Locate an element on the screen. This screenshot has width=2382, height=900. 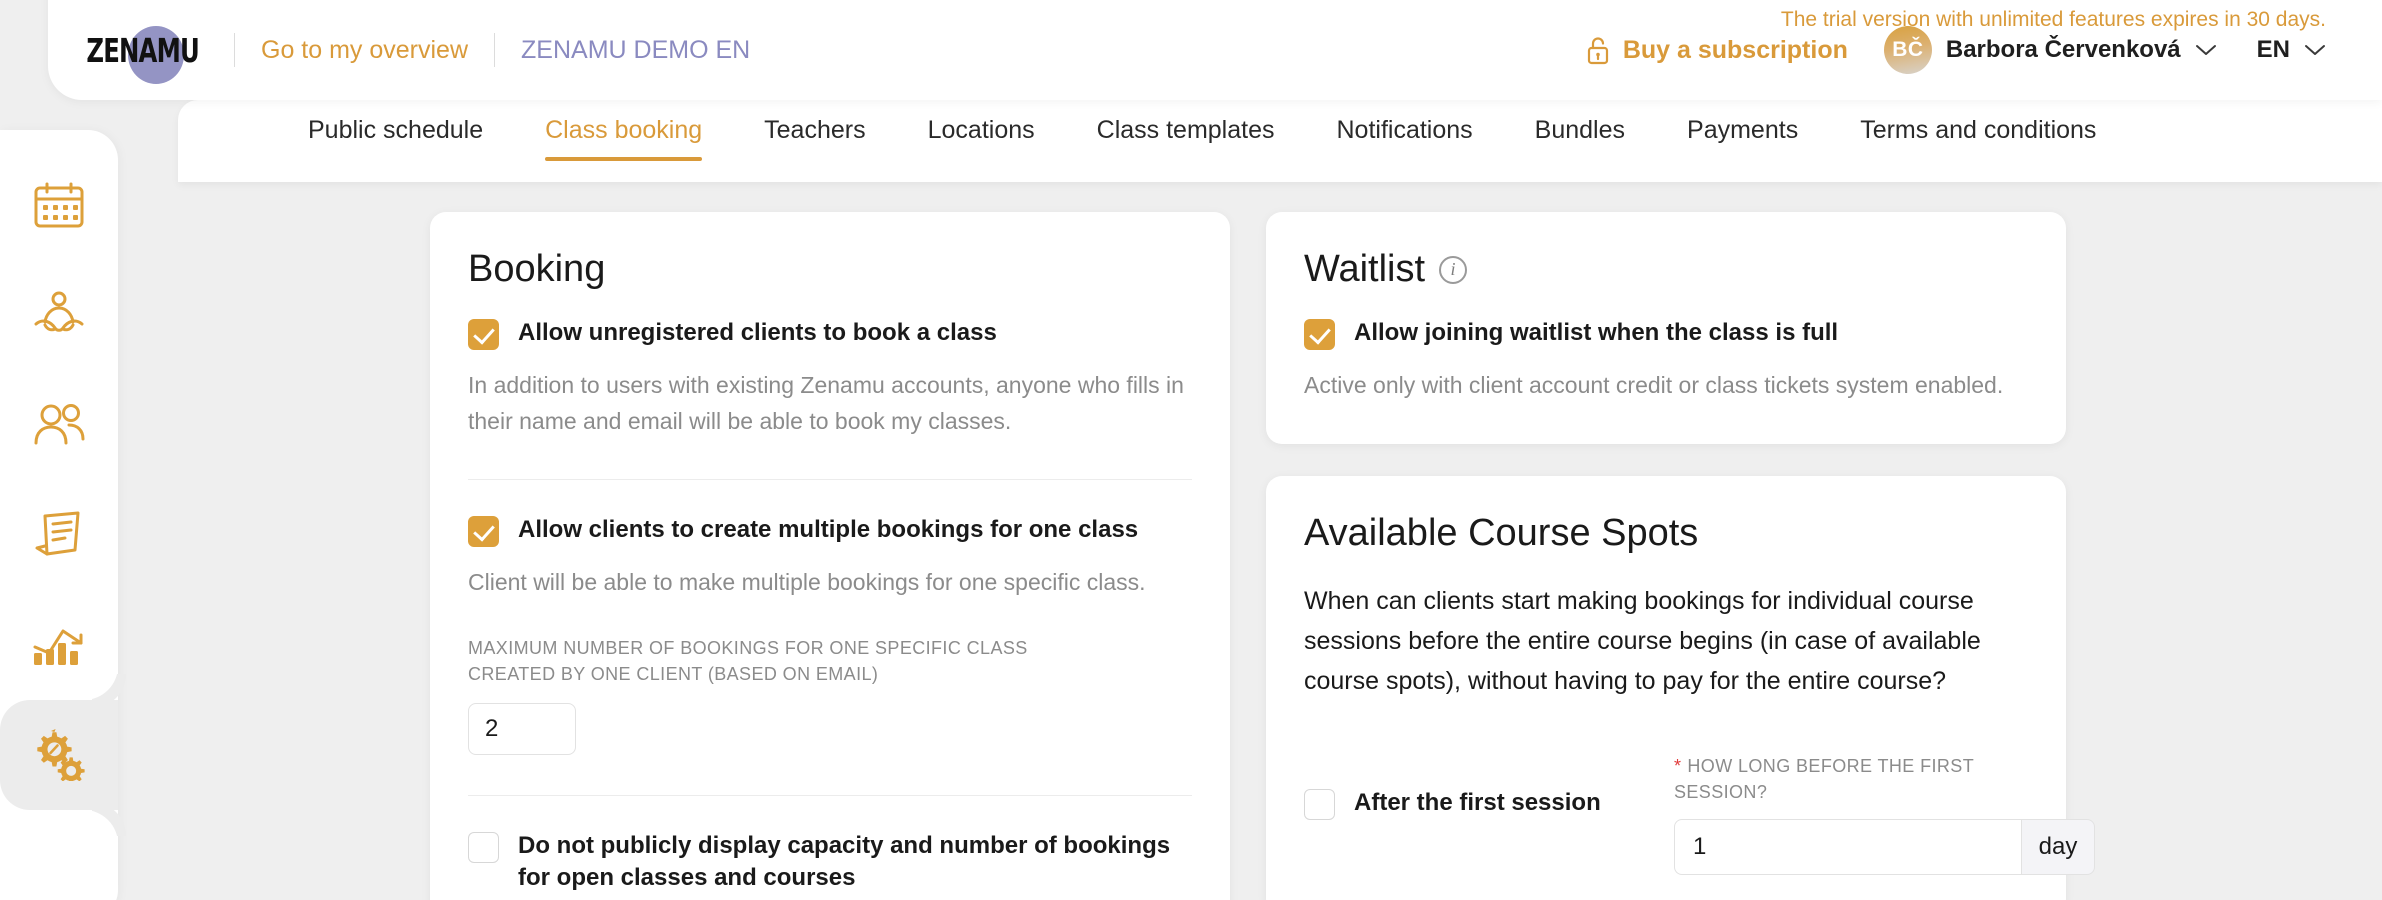
sidebar-item-invoices is located at coordinates (59, 535).